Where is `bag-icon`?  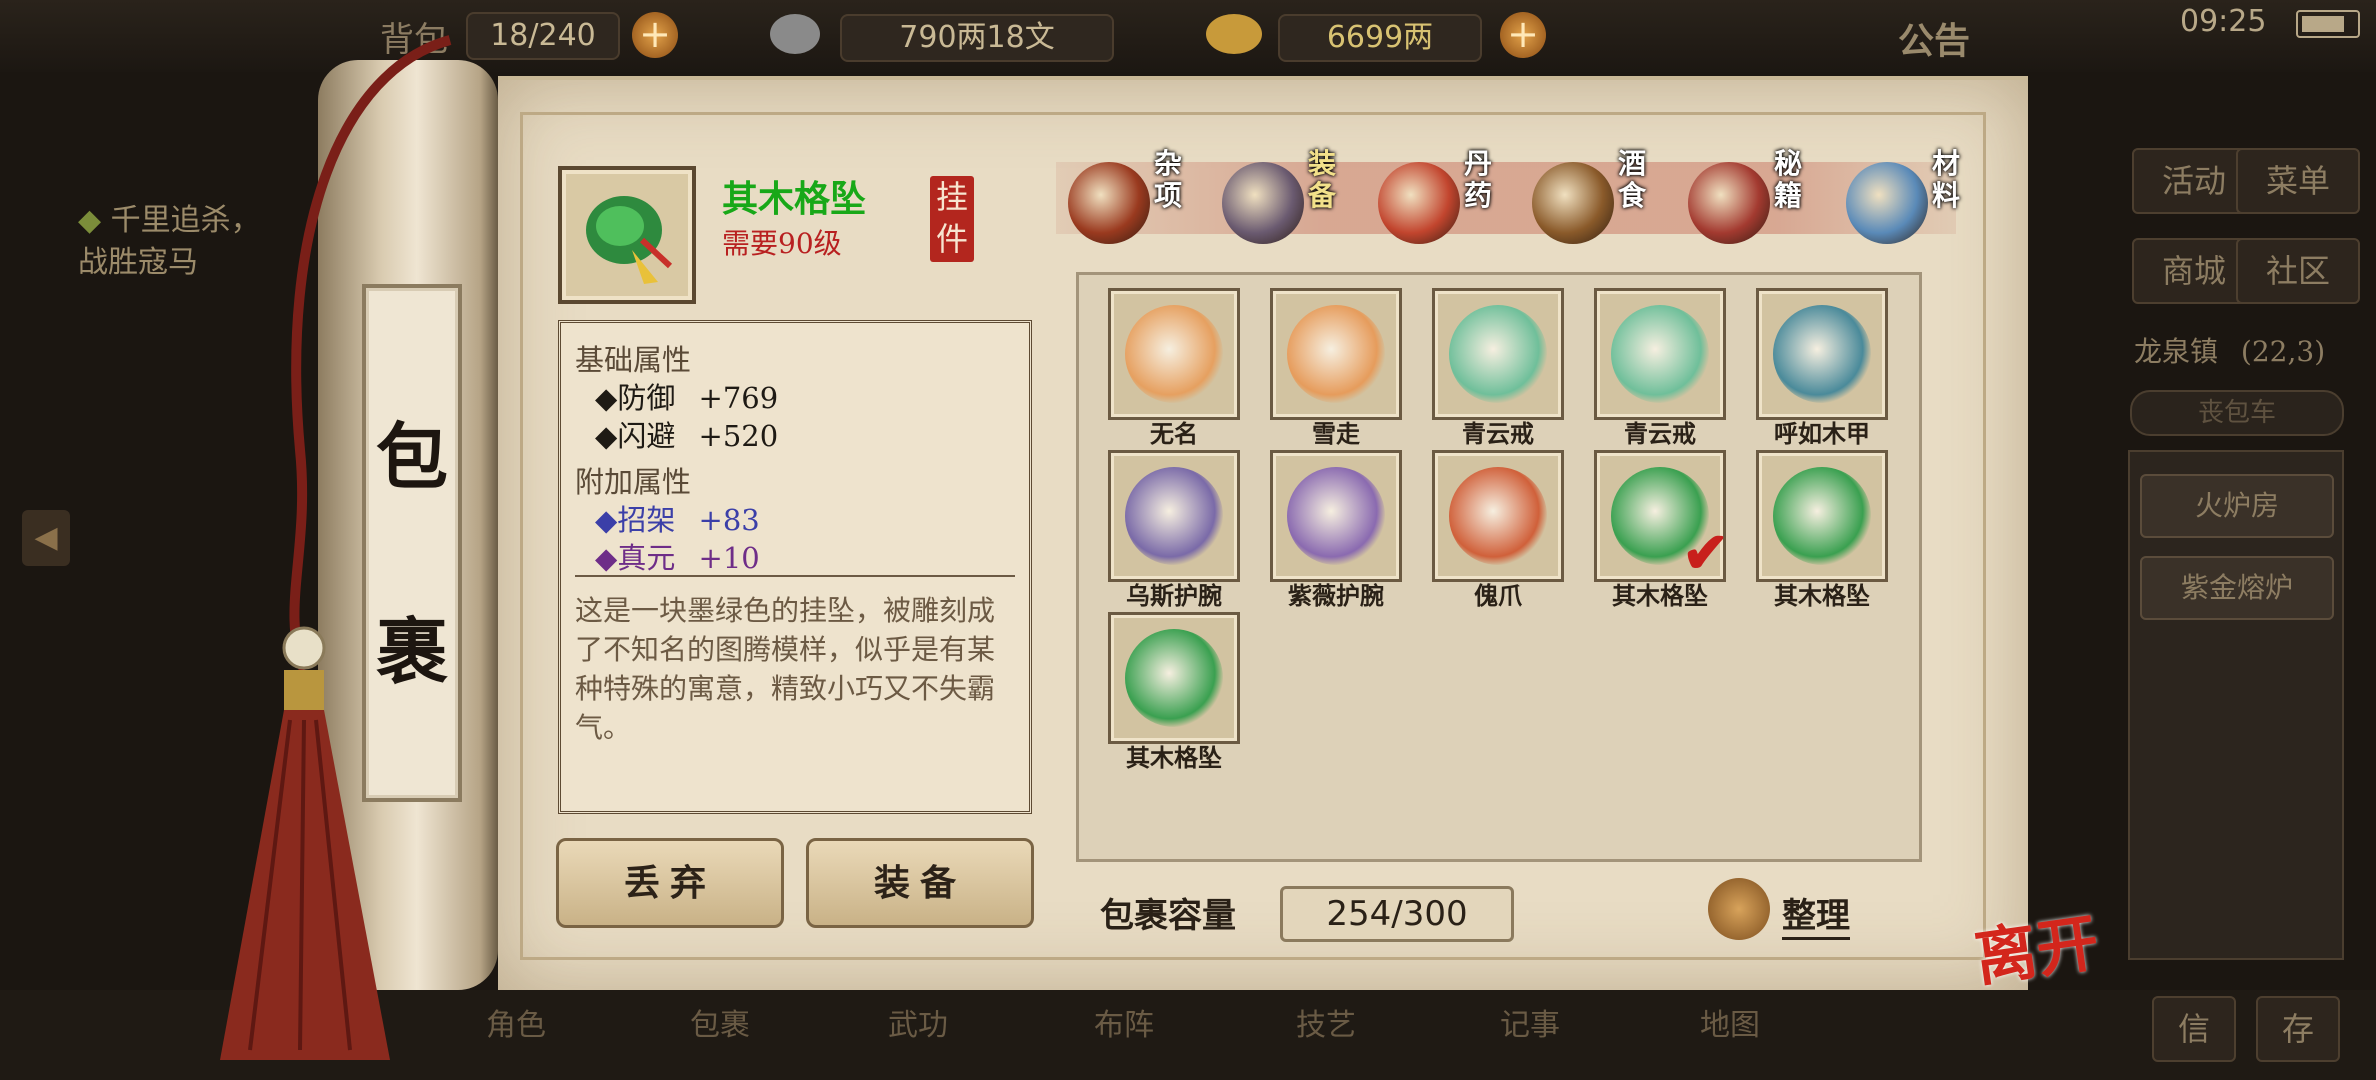
bag-icon is located at coordinates (1739, 909).